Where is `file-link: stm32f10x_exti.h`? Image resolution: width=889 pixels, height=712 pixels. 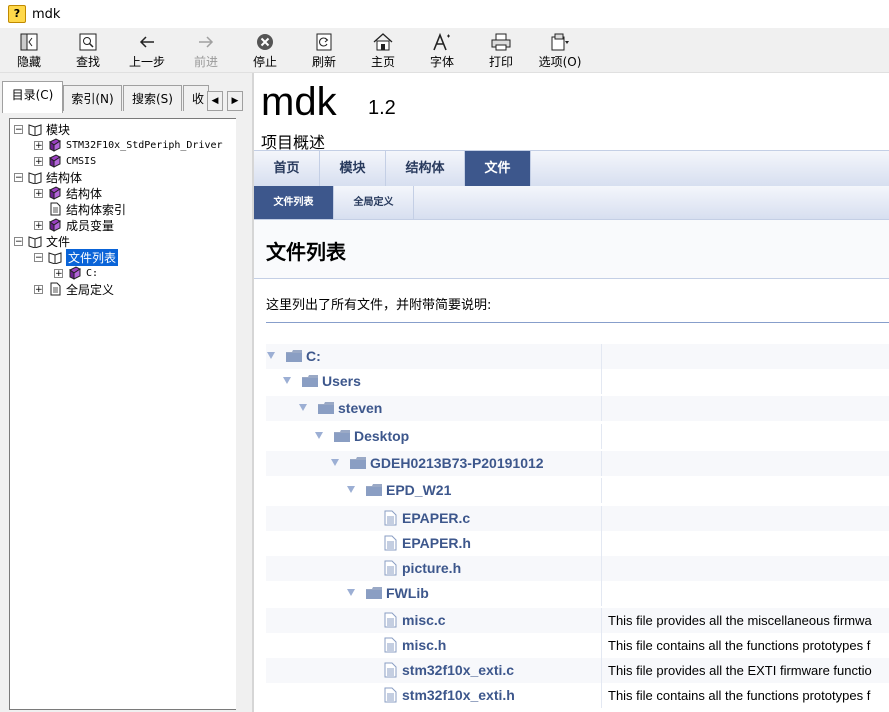
file-link: stm32f10x_exti.h is located at coordinates (458, 695).